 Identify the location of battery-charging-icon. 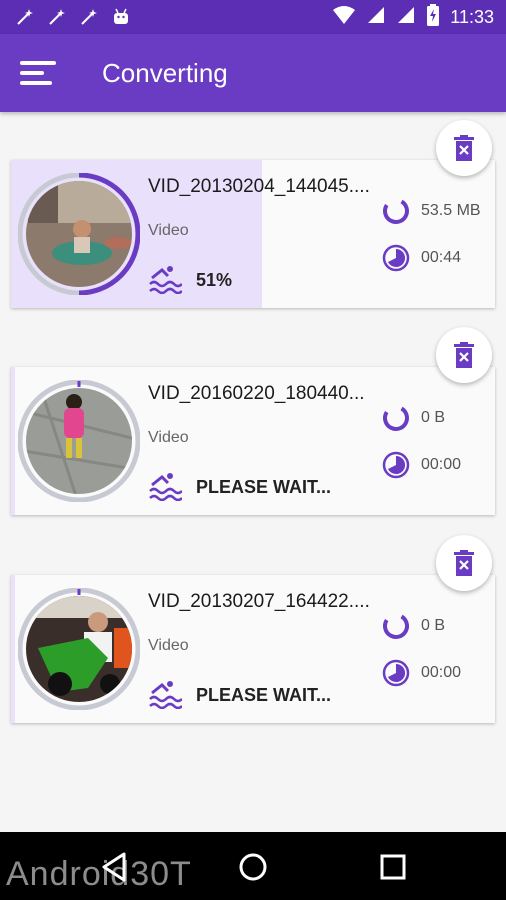
(433, 17).